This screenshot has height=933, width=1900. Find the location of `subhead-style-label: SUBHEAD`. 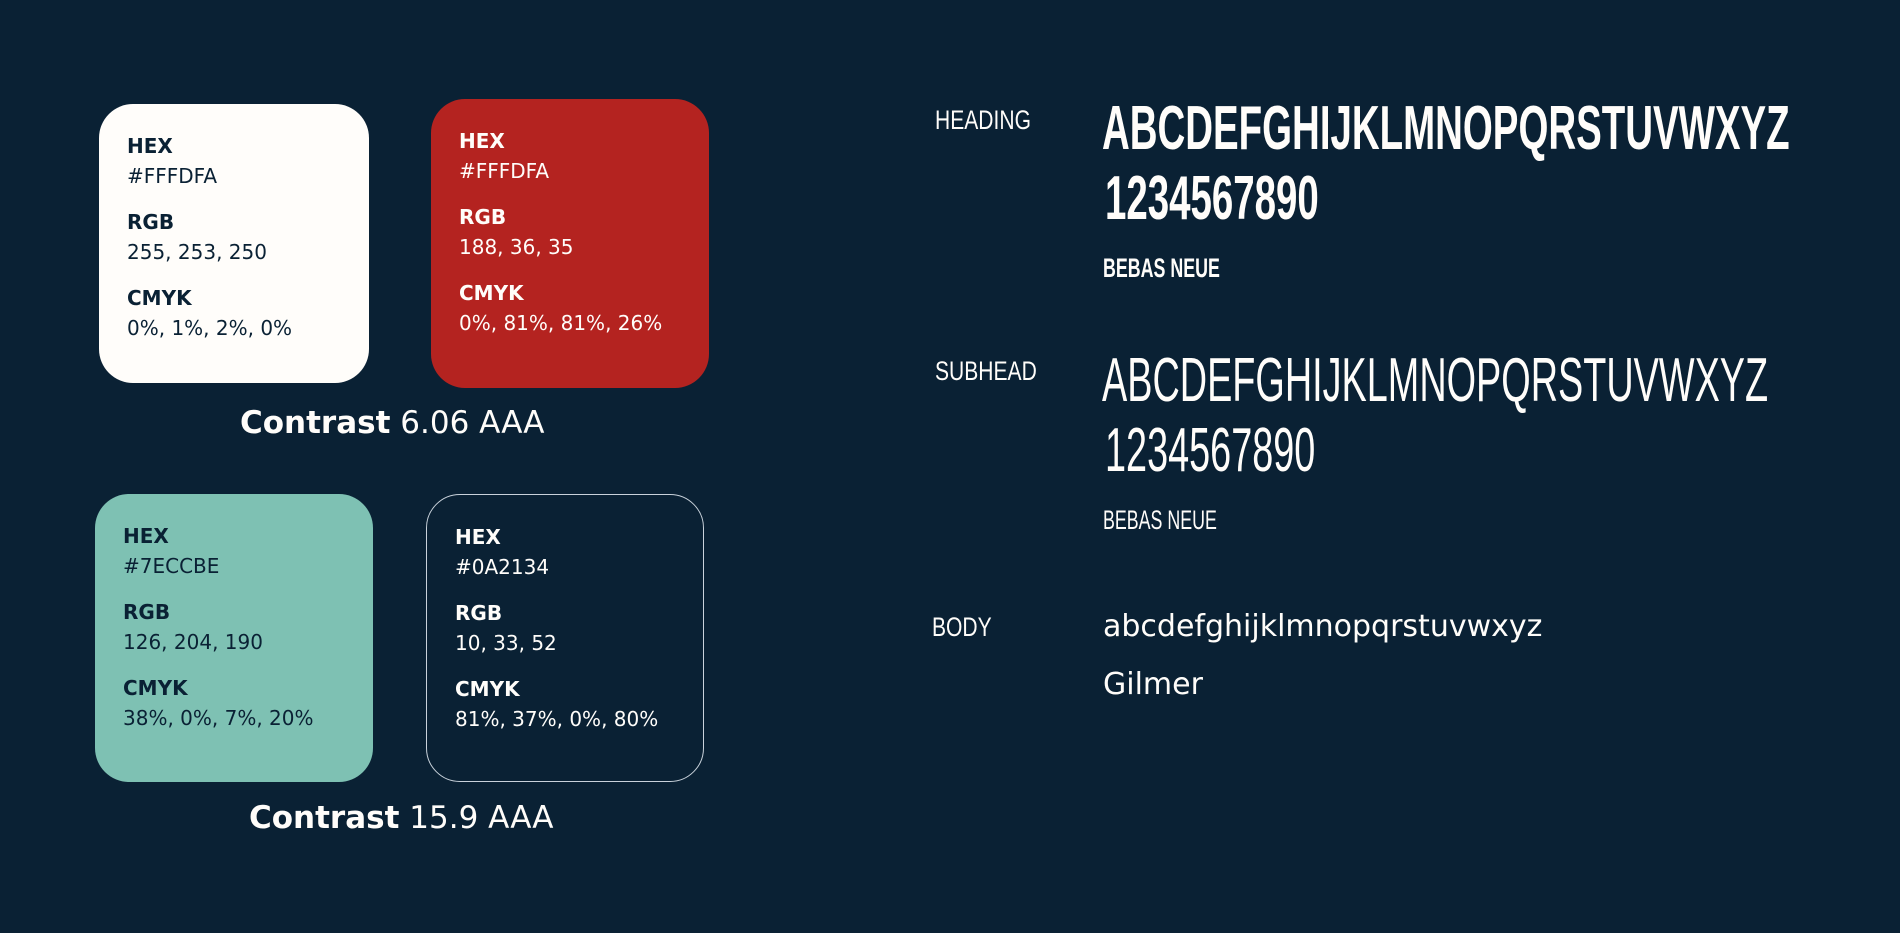

subhead-style-label: SUBHEAD is located at coordinates (986, 371).